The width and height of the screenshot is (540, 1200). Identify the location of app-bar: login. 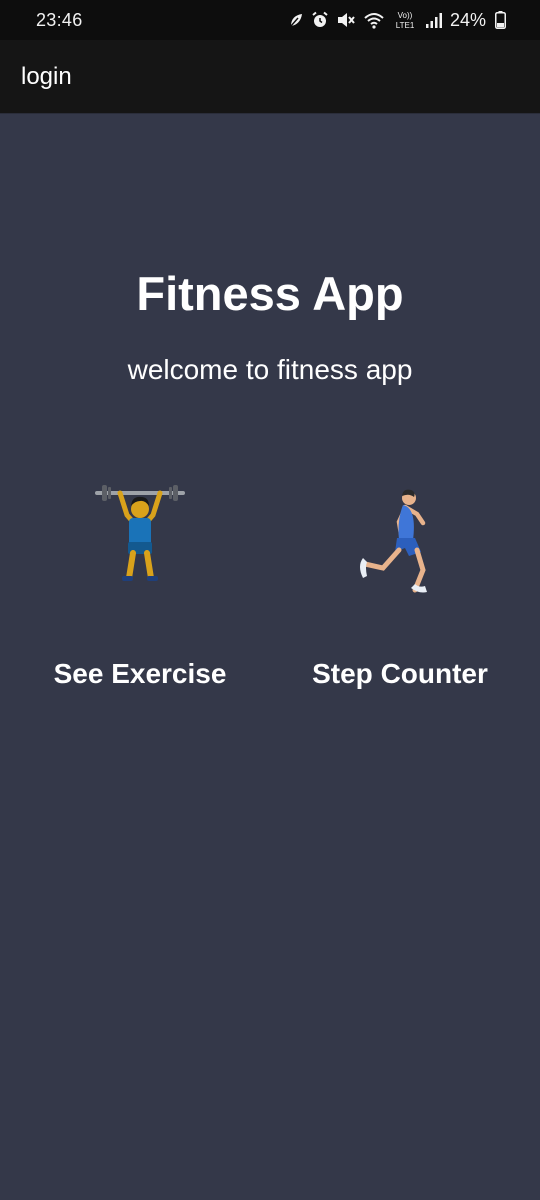
(270, 77).